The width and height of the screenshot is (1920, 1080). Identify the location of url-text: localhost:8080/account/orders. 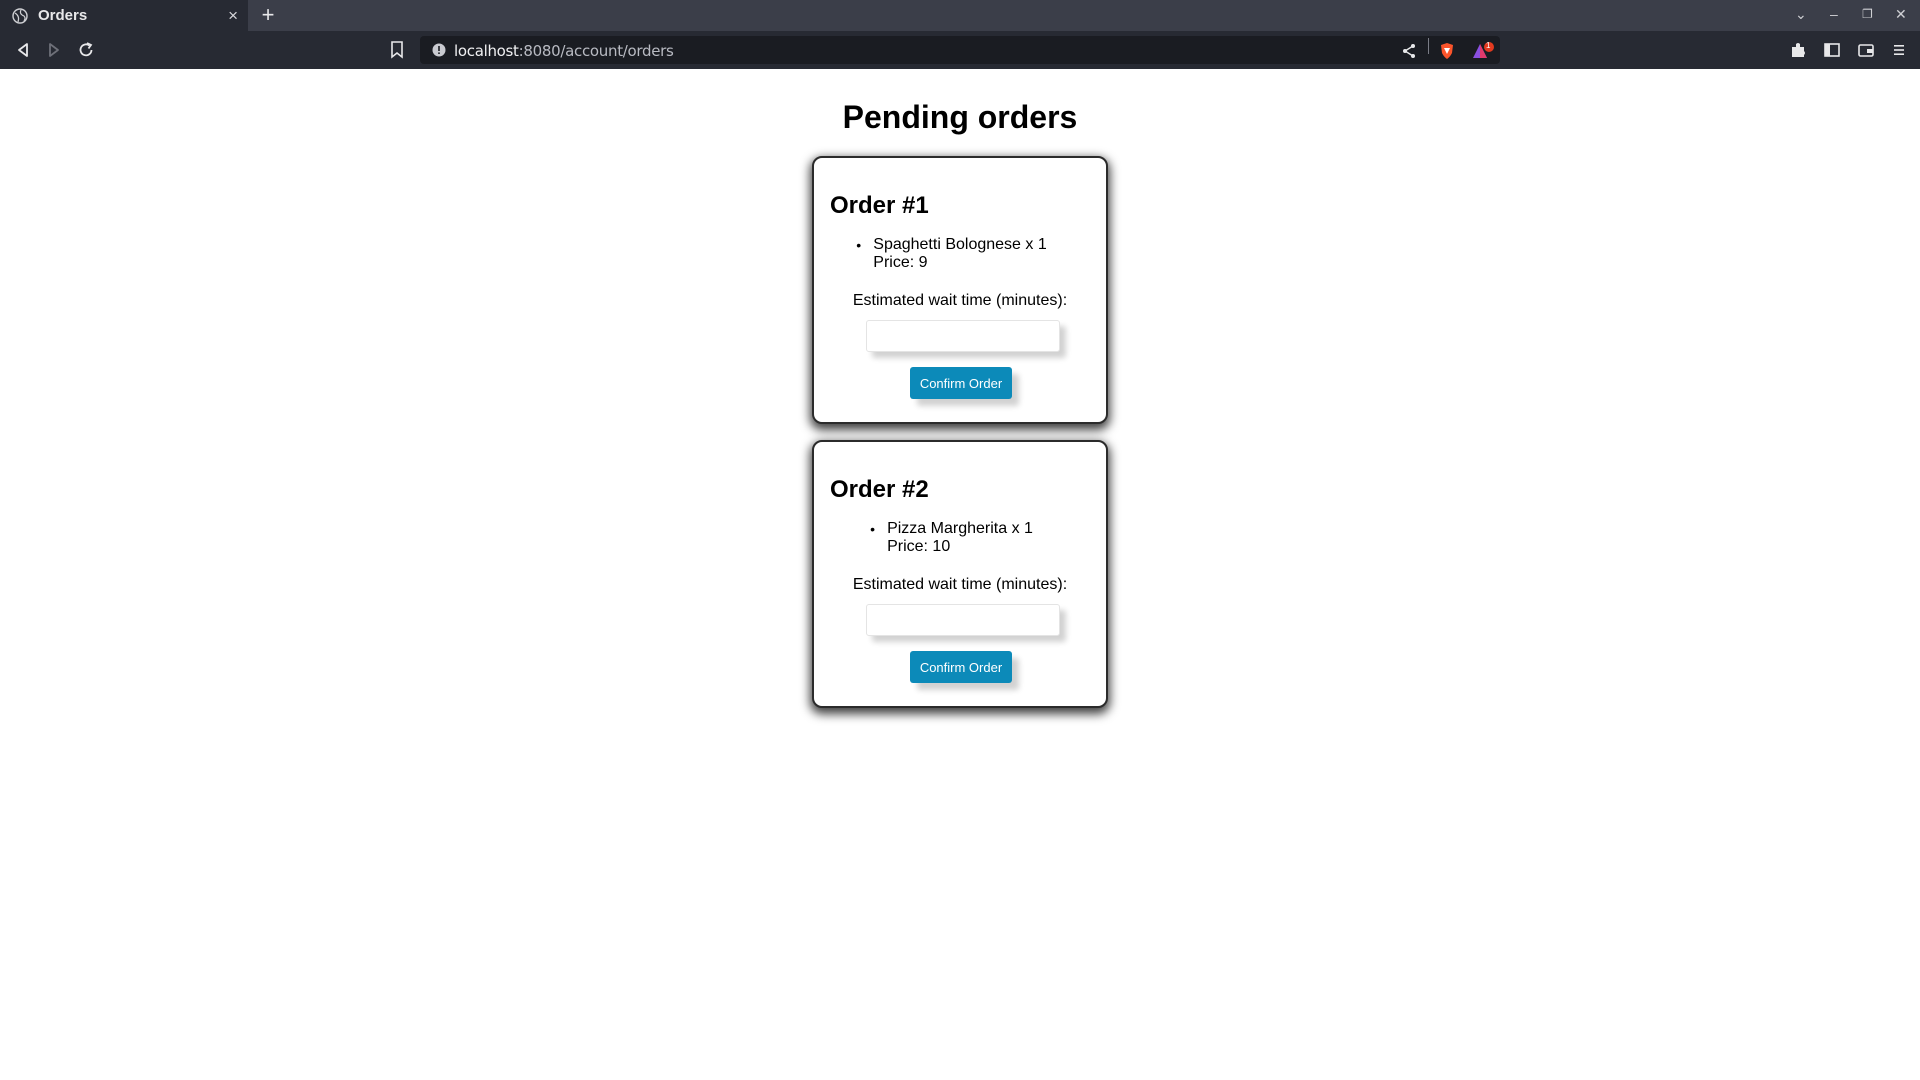
(564, 51).